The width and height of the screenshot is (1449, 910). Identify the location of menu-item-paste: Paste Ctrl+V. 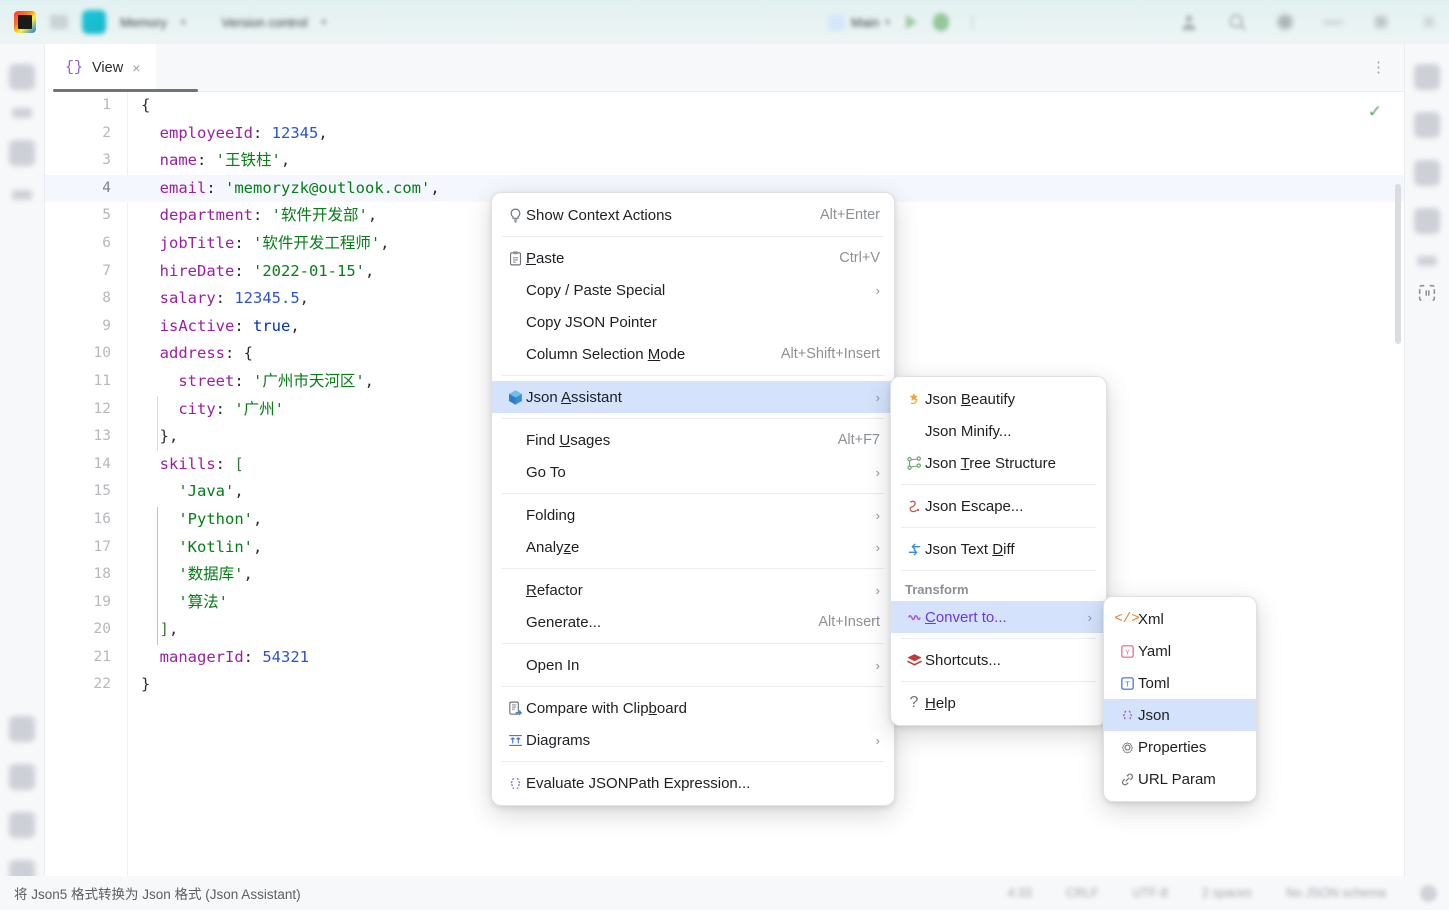
(693, 258).